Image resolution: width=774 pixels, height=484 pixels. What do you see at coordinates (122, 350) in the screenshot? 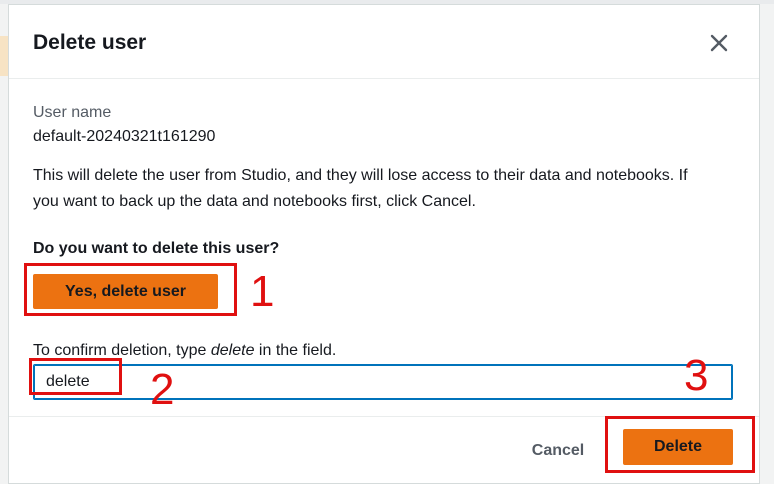
I see `confirm-label-prefix: To confirm deletion, type` at bounding box center [122, 350].